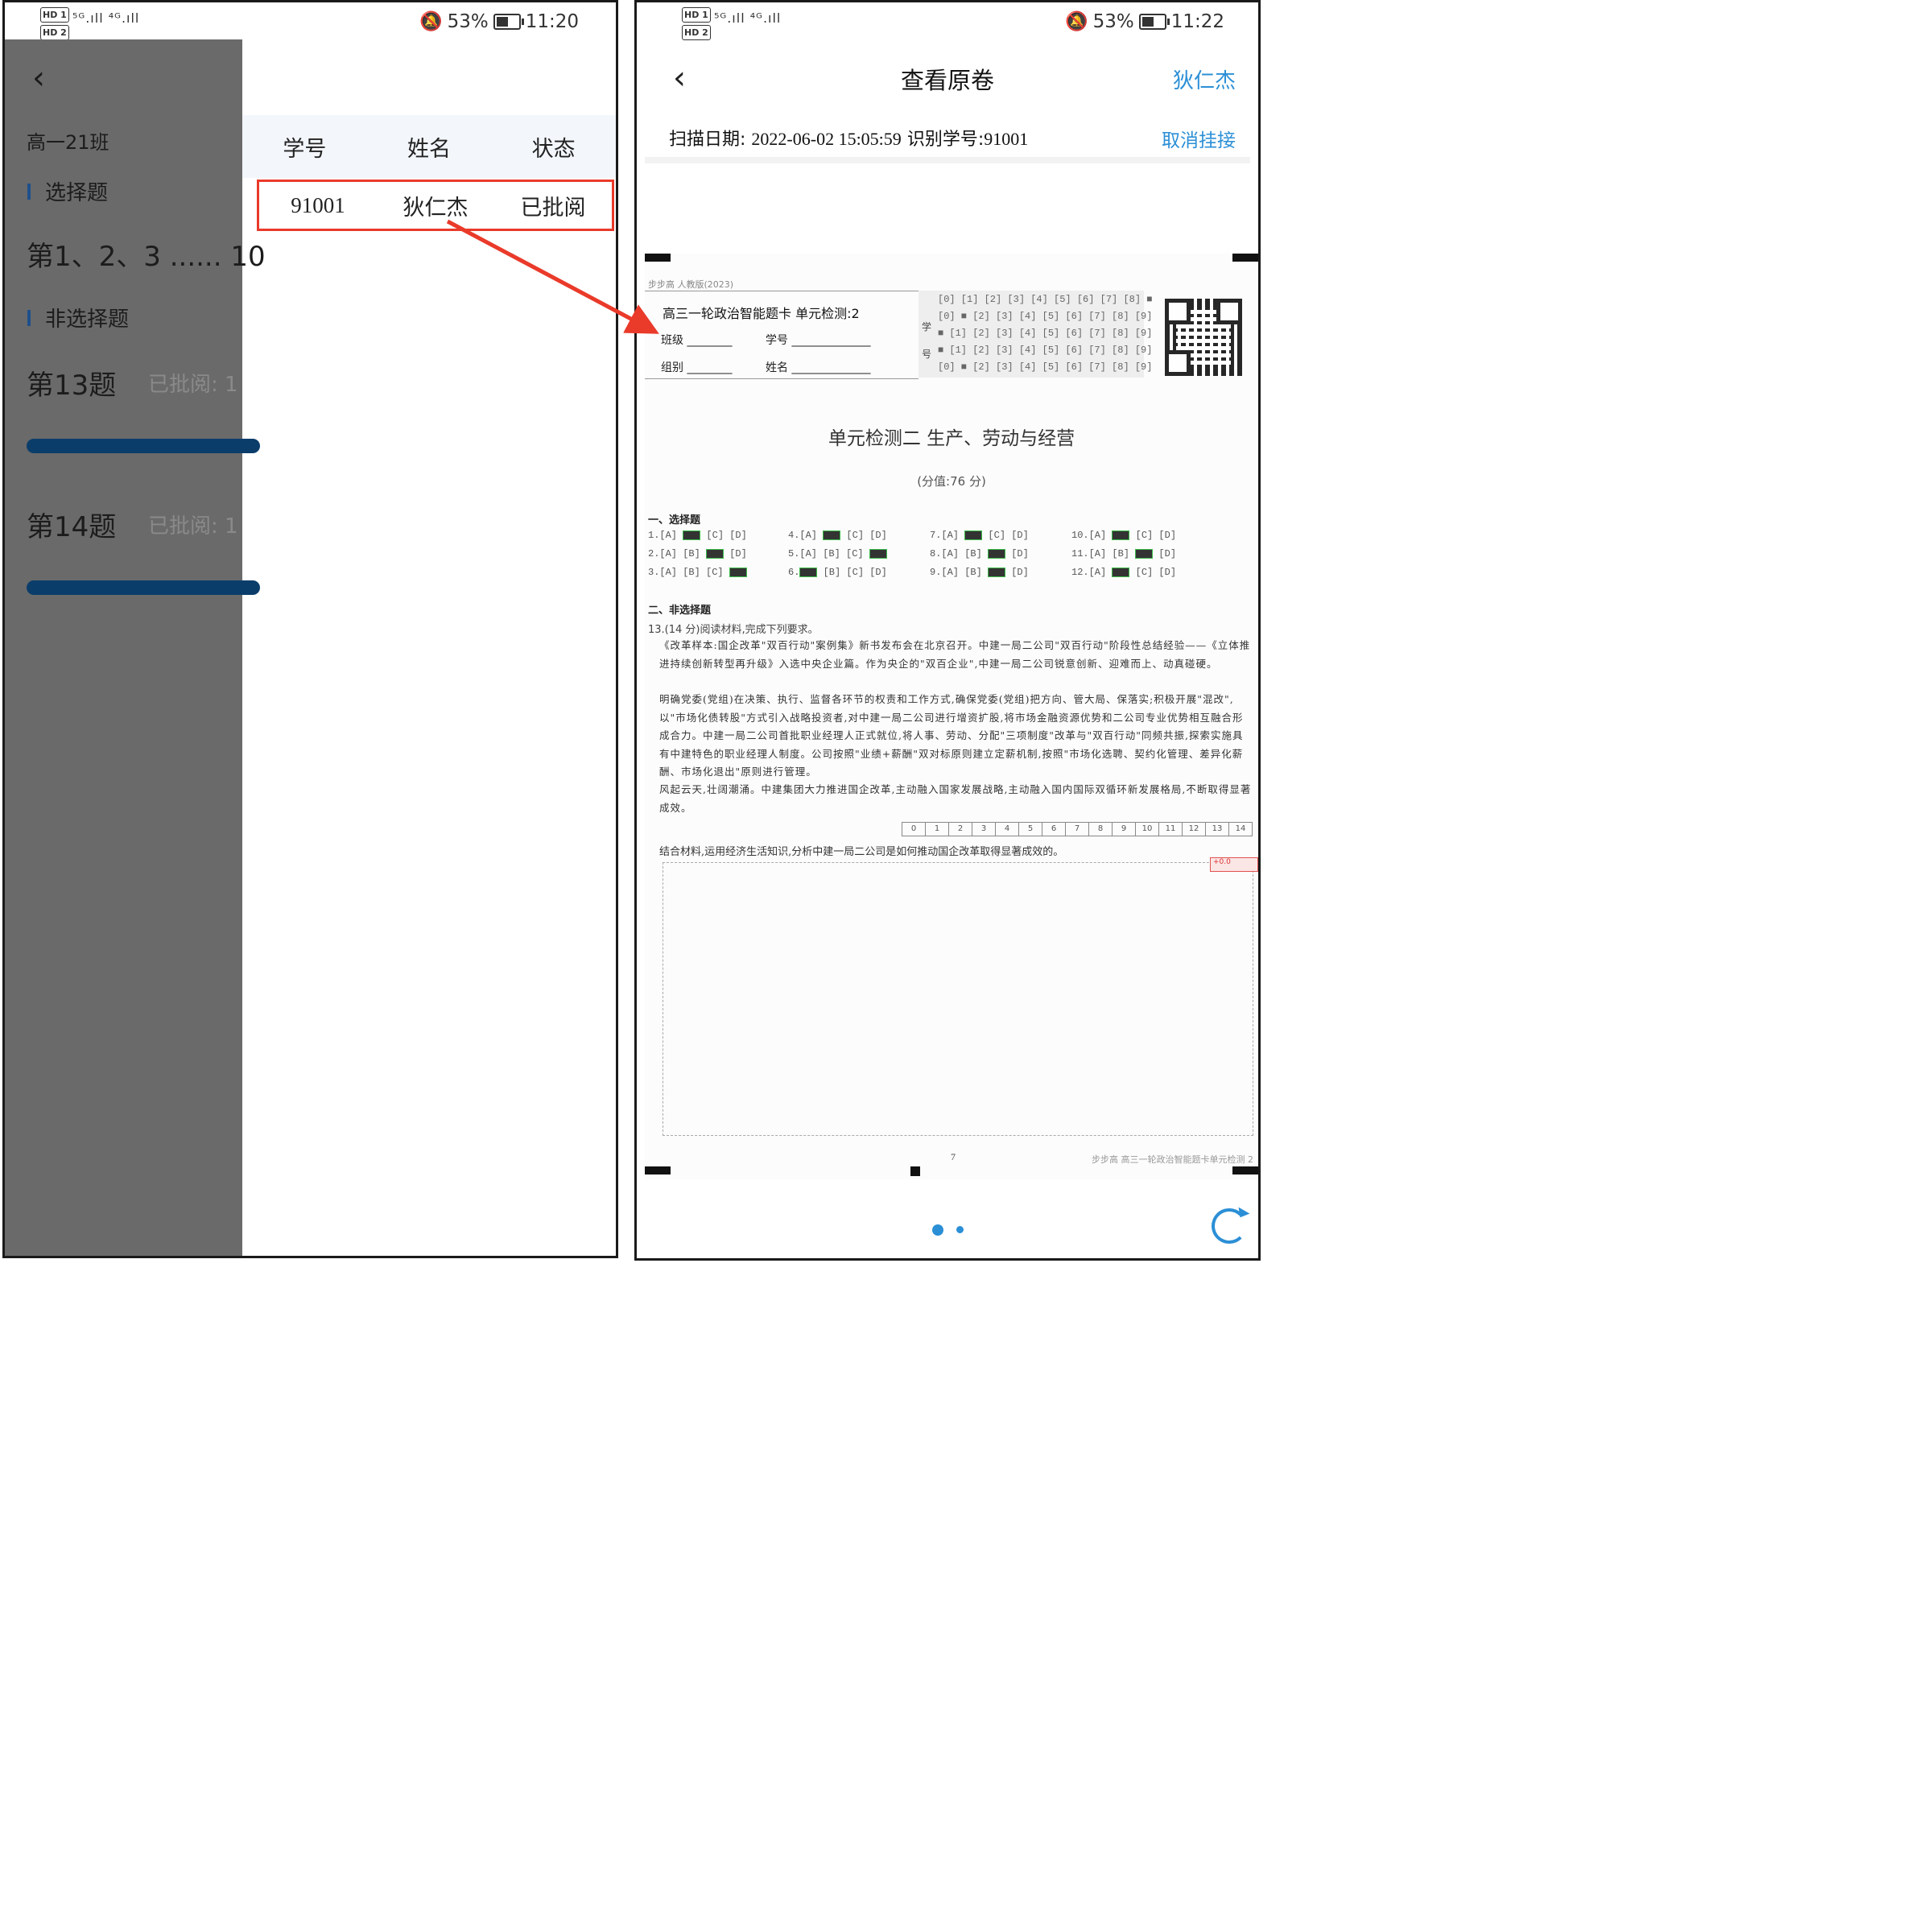 Image resolution: width=1932 pixels, height=1932 pixels. I want to click on section-one-label: 一、选择题, so click(674, 520).